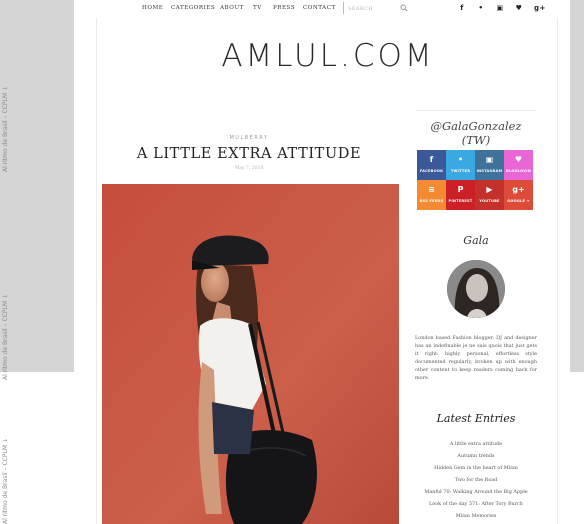 The image size is (584, 524). I want to click on facebook-tile: f FACEBOOK, so click(431, 165).